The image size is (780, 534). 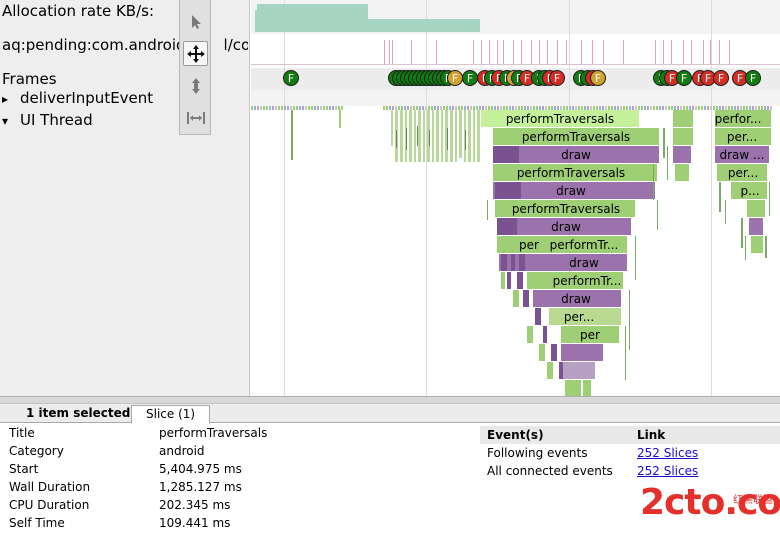 I want to click on pan-tool-button, so click(x=195, y=53).